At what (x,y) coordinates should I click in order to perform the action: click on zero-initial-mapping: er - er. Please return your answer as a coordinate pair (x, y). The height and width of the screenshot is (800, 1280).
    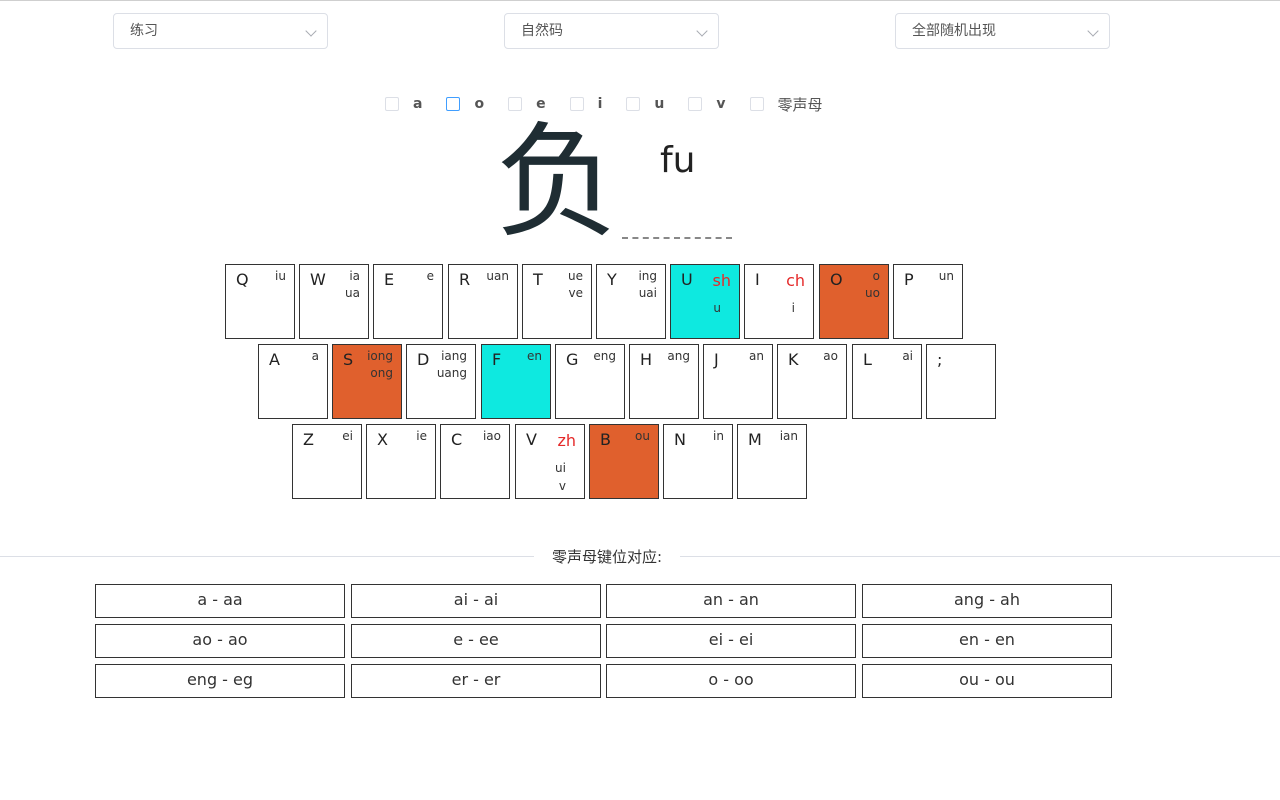
    Looking at the image, I should click on (476, 681).